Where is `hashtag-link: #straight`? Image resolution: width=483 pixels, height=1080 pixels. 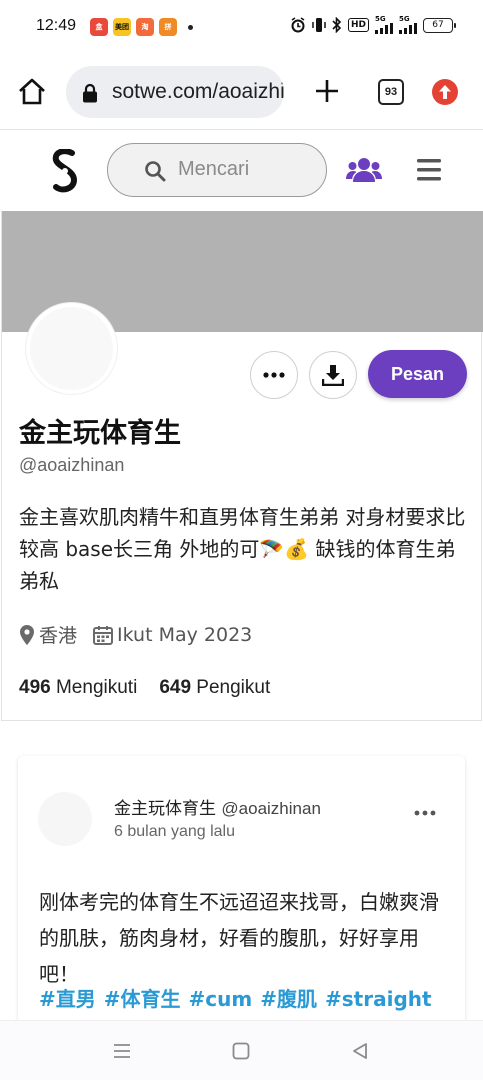
hashtag-link: #straight is located at coordinates (378, 999).